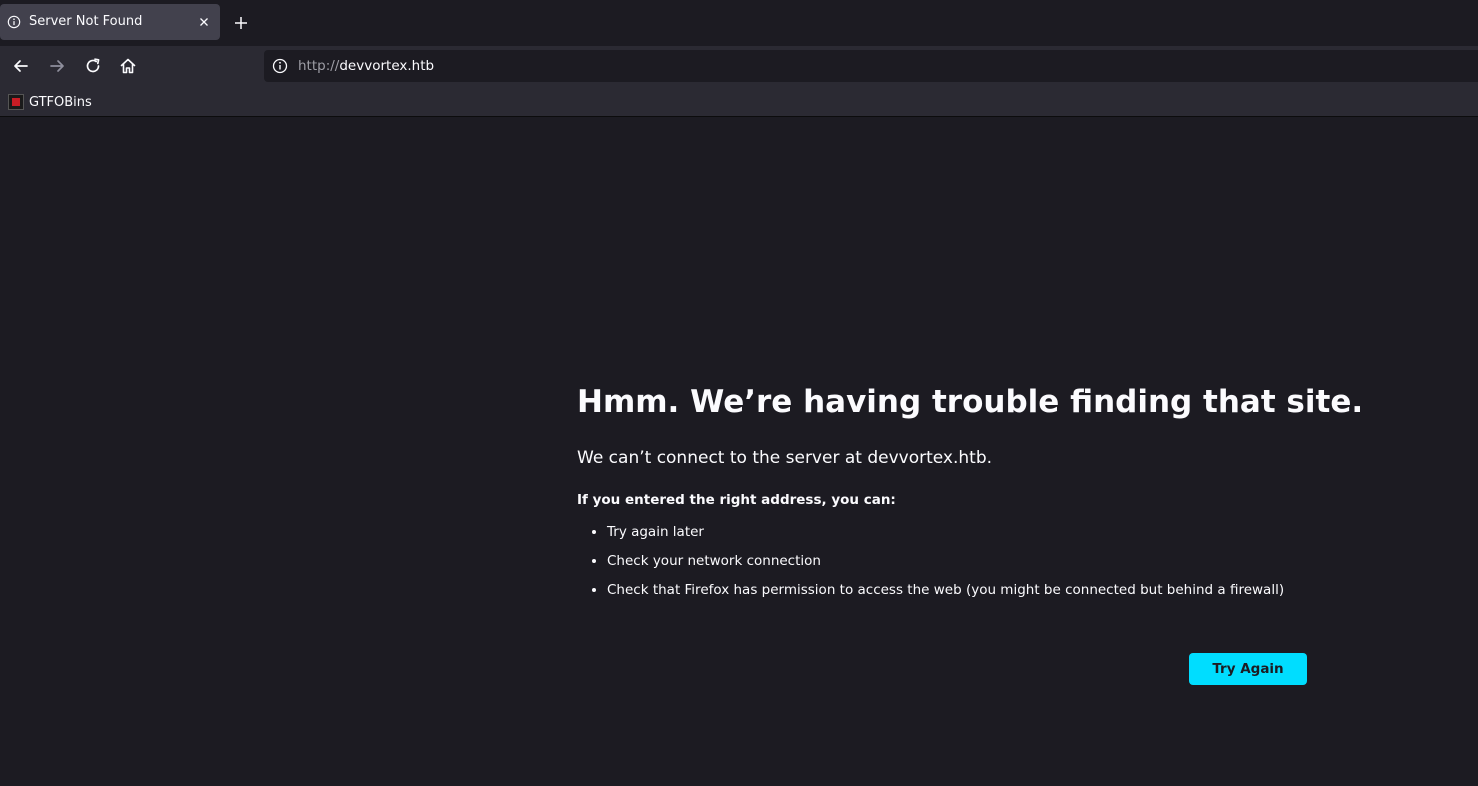  What do you see at coordinates (57, 66) in the screenshot?
I see `arrow-right-icon` at bounding box center [57, 66].